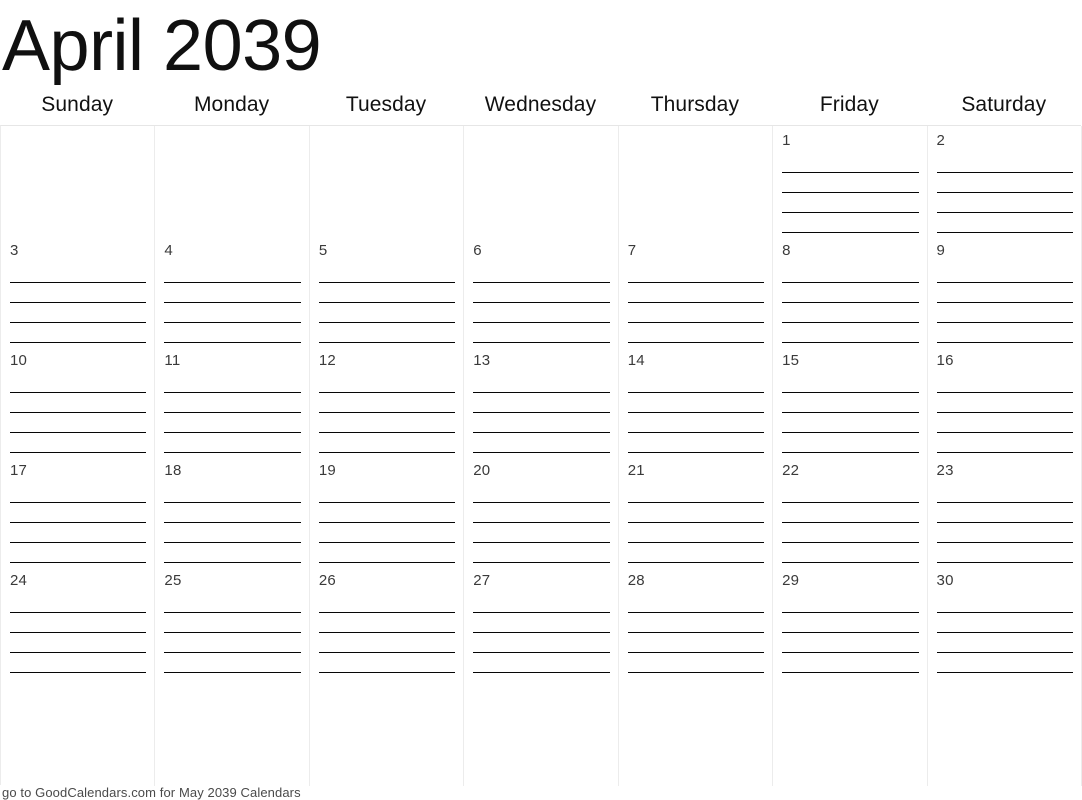 The image size is (1082, 800). Describe the element at coordinates (78, 621) in the screenshot. I see `day-cell: 24` at that location.